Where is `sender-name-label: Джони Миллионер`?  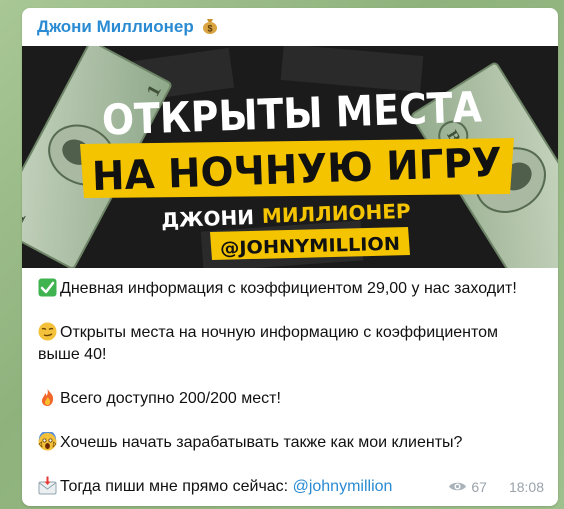
sender-name-label: Джони Миллионер is located at coordinates (115, 26).